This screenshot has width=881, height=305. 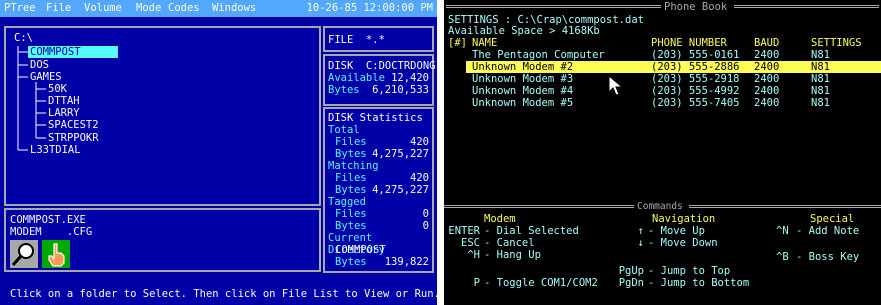 I want to click on cmd-note-key: ^N, so click(x=782, y=231).